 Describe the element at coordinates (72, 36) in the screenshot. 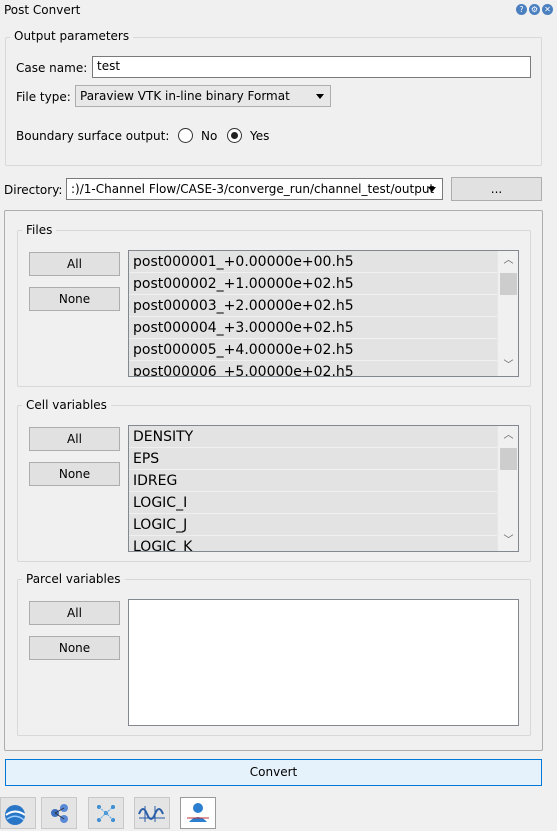

I see `output-parameters-label: Output parameters` at that location.